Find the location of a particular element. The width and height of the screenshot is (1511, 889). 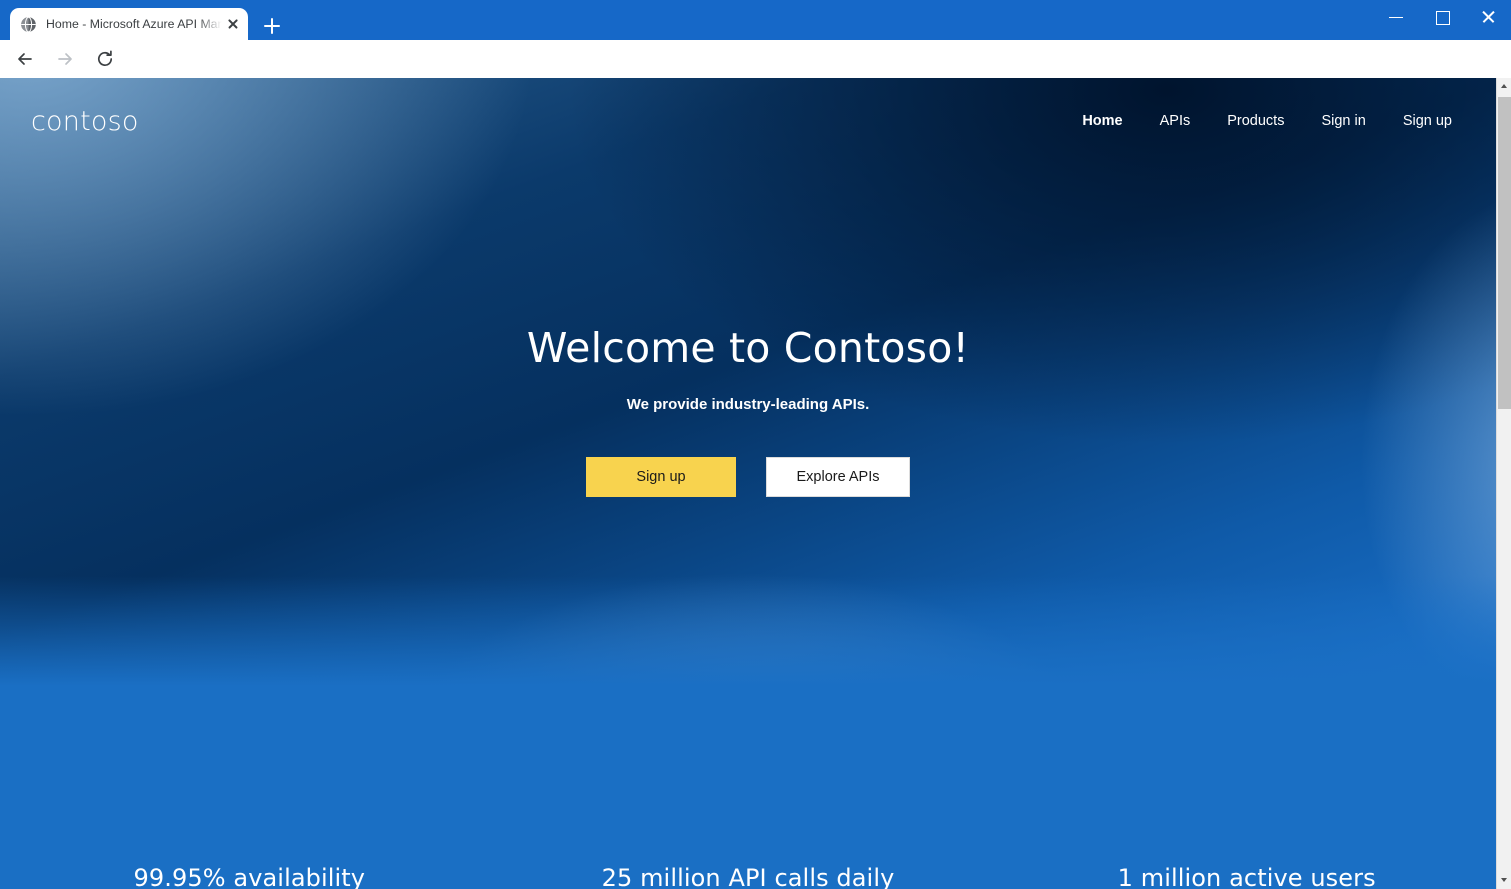

page-scrollbar is located at coordinates (1503, 483).